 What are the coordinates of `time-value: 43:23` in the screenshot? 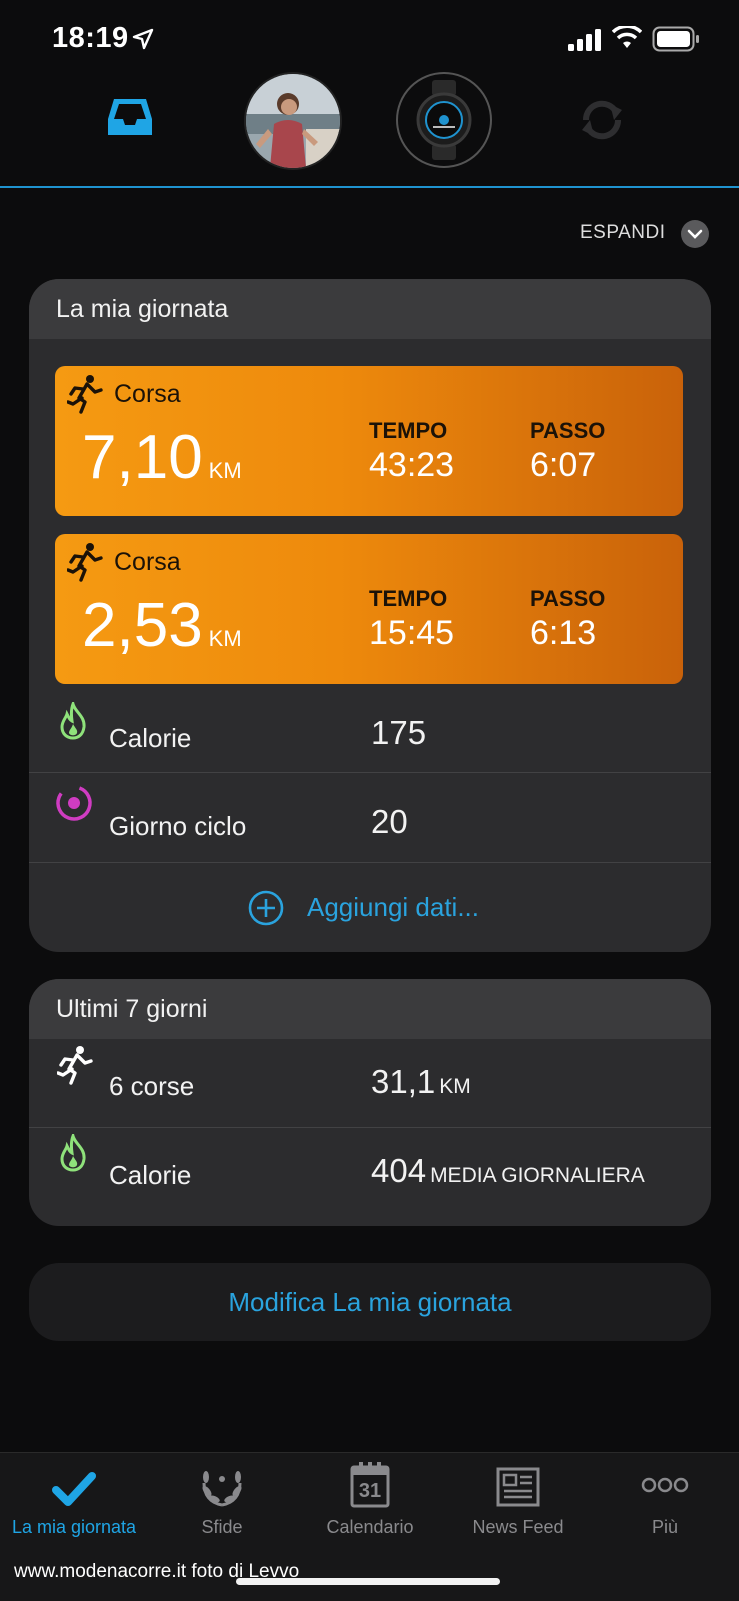 It's located at (412, 465).